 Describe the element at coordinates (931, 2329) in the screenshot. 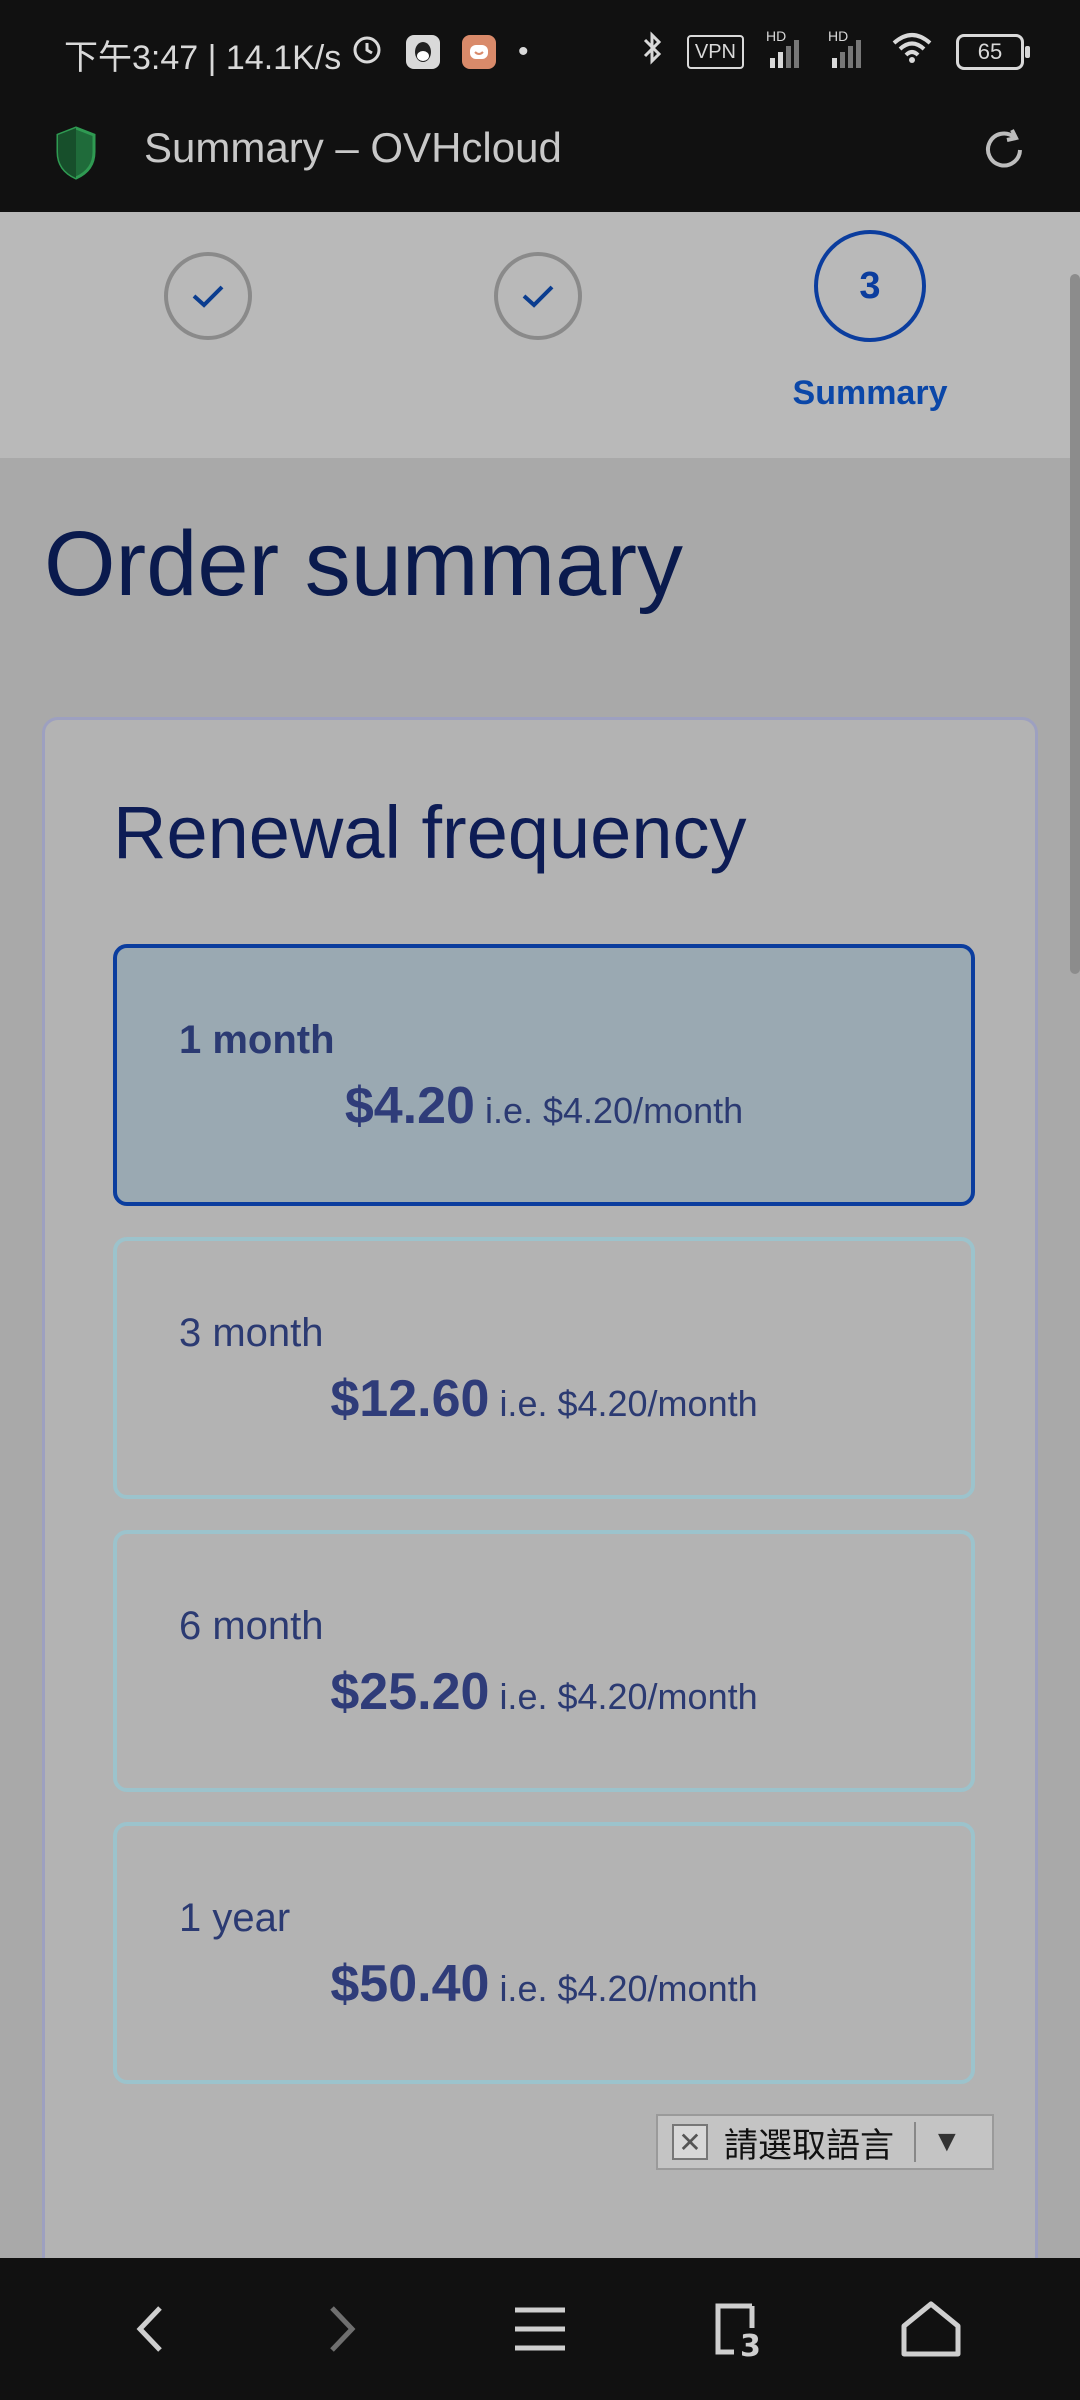

I see `home-icon` at that location.